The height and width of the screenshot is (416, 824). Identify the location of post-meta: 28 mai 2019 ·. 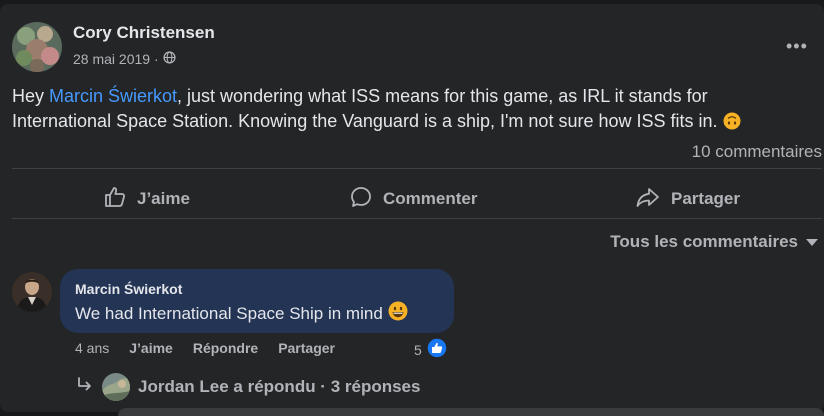
(124, 59).